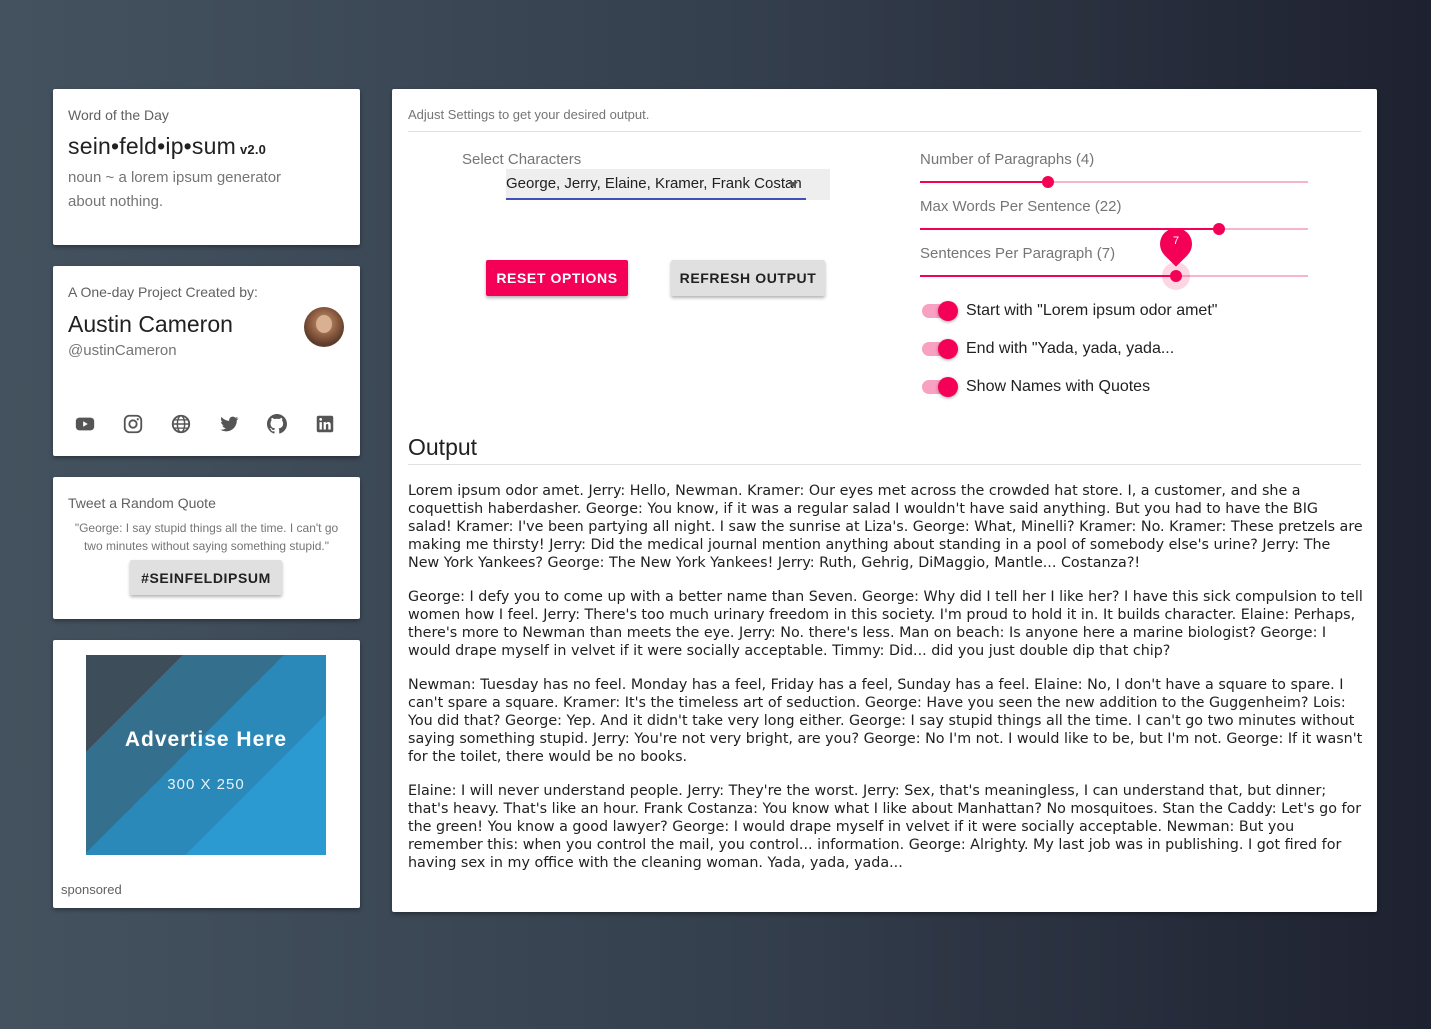 The width and height of the screenshot is (1431, 1029). I want to click on refresh-output-button: REFRESH OUTPUT, so click(748, 278).